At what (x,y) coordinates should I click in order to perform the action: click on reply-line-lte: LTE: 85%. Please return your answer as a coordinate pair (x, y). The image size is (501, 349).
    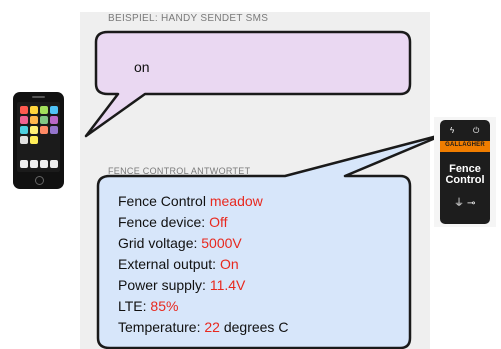
    Looking at the image, I should click on (148, 306).